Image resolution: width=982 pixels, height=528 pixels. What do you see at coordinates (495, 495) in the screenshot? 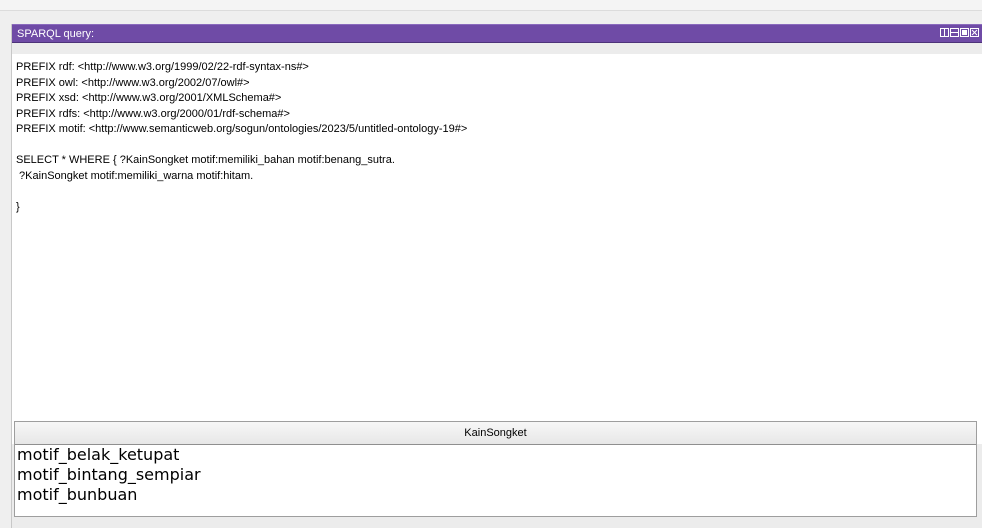
I see `table-row: motif_bunbuan` at bounding box center [495, 495].